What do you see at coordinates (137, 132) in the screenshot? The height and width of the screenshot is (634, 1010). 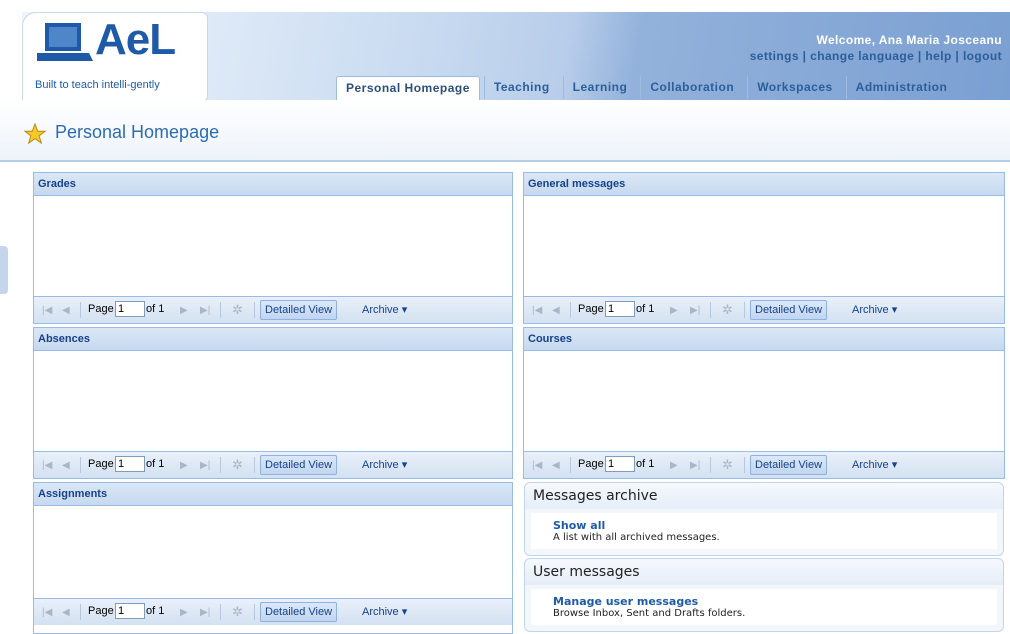 I see `page-title: Personal Homepage` at bounding box center [137, 132].